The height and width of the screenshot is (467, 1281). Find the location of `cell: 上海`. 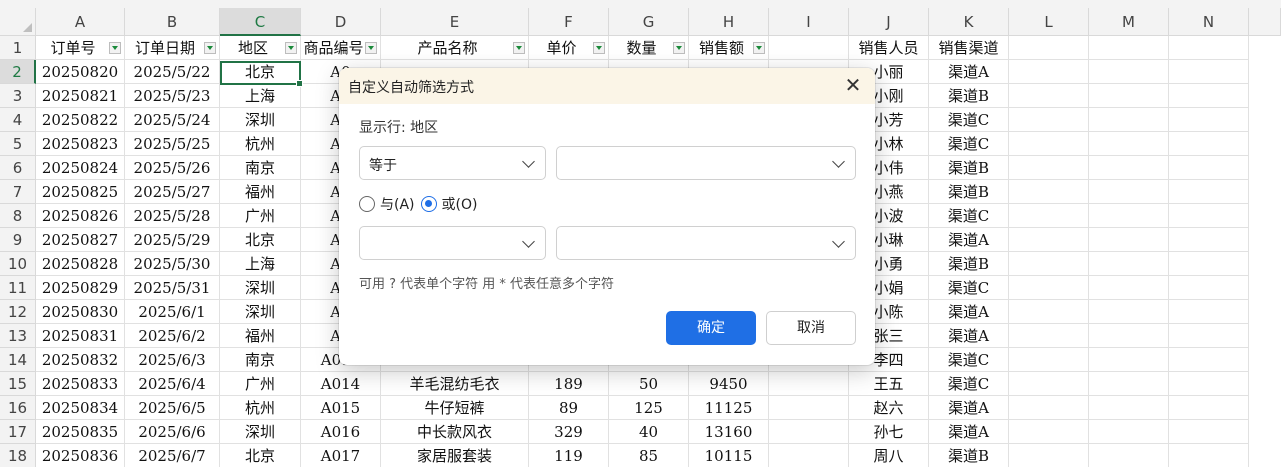

cell: 上海 is located at coordinates (260, 96).